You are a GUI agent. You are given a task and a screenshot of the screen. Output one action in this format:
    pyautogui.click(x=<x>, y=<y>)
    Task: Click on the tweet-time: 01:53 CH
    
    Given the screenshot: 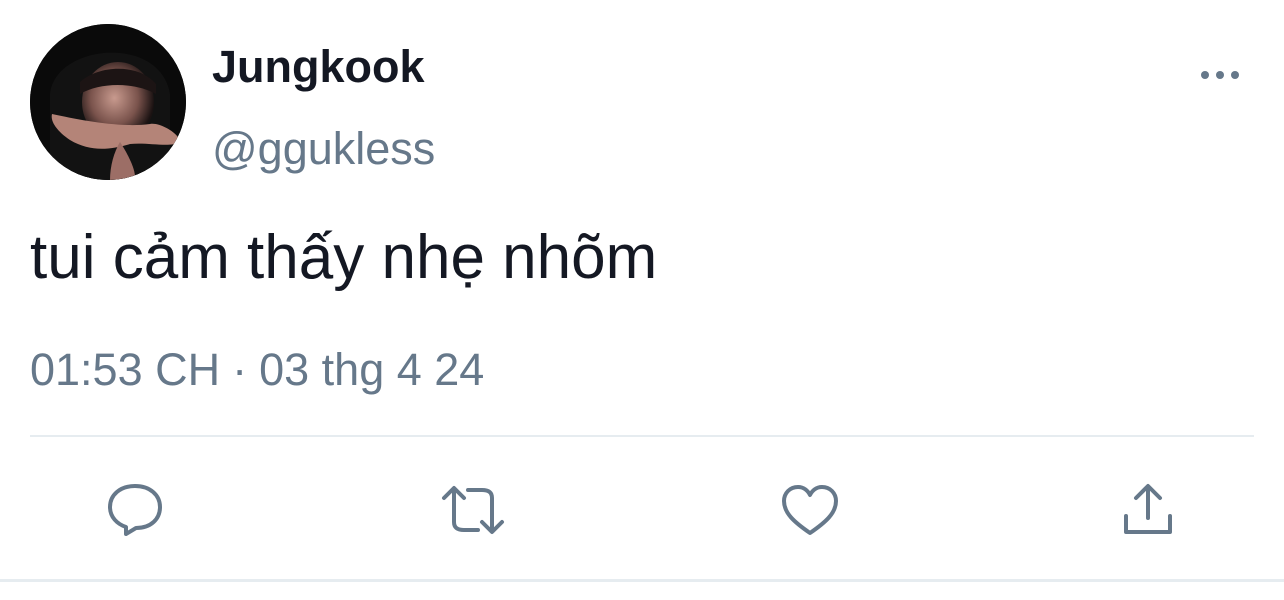 What is the action you would take?
    pyautogui.click(x=125, y=369)
    